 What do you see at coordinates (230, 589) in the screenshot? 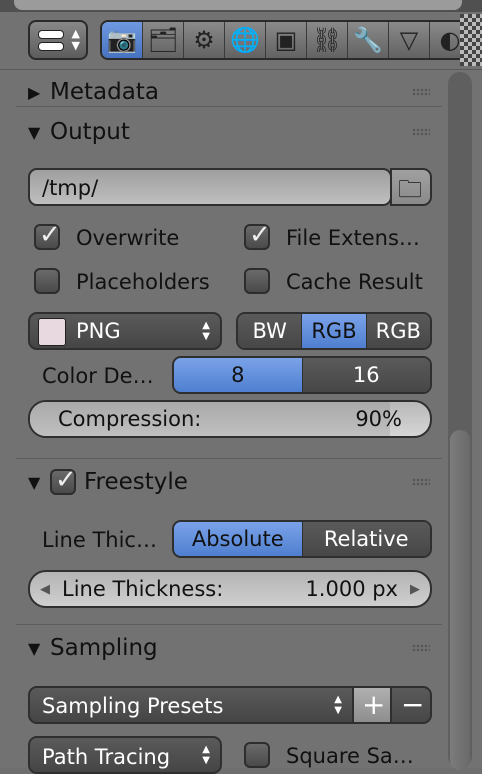
I see `line-thickness-field: ◀ Line Thickness: 1.000 px ▶` at bounding box center [230, 589].